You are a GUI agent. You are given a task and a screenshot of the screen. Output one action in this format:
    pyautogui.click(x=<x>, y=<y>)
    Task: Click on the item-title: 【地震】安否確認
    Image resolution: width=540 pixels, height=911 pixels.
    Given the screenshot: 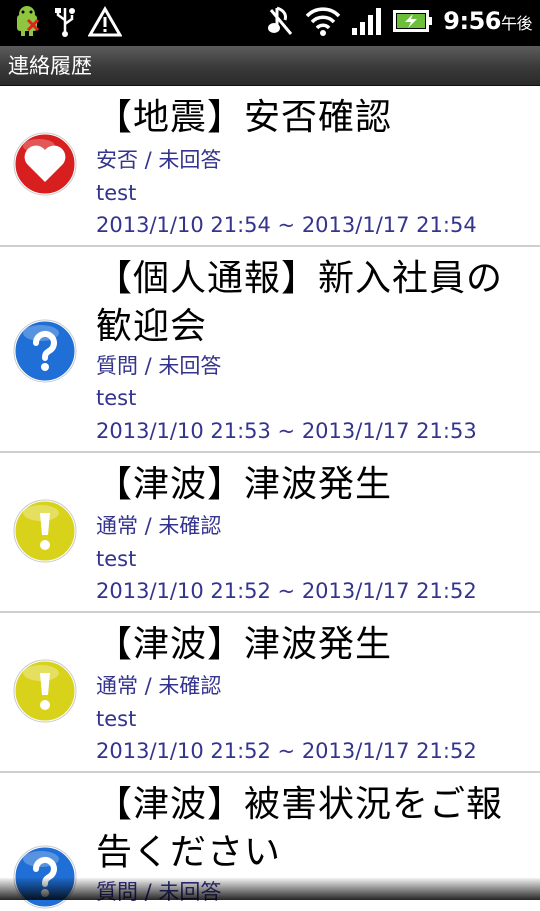 What is the action you would take?
    pyautogui.click(x=244, y=117)
    